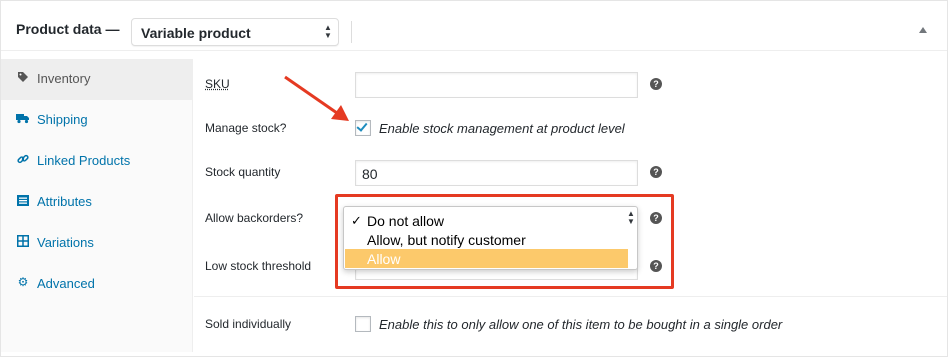 Image resolution: width=948 pixels, height=357 pixels. Describe the element at coordinates (65, 242) in the screenshot. I see `tab-label: Variations` at that location.